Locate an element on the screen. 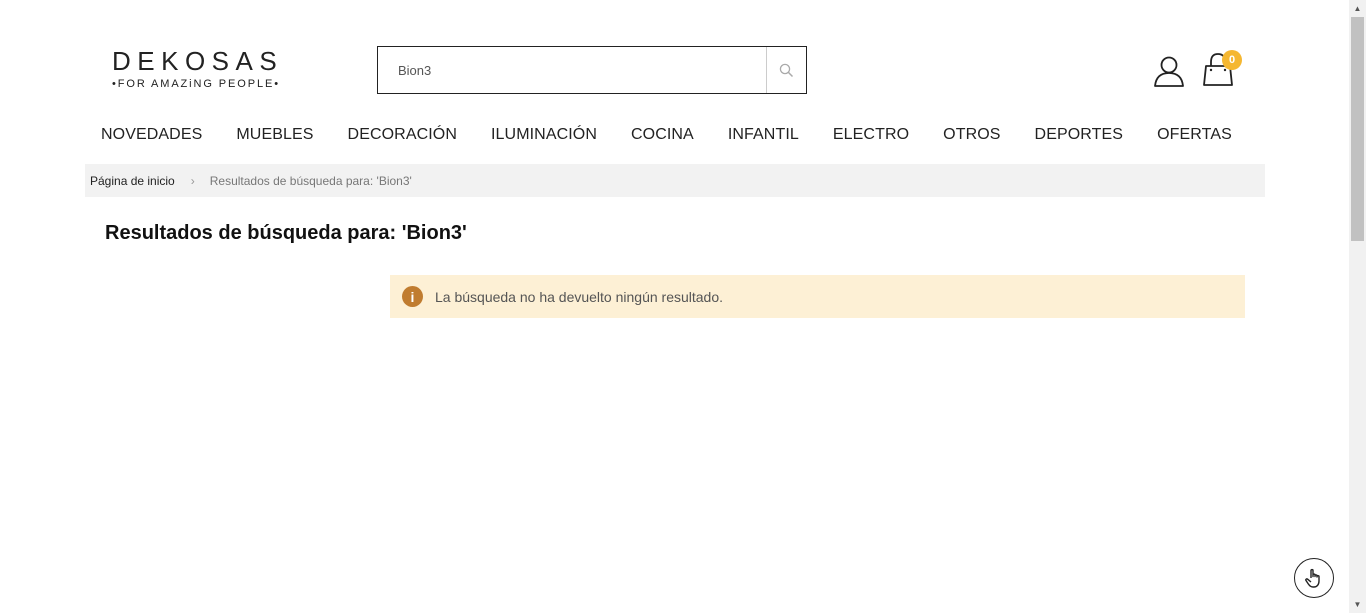 This screenshot has width=1366, height=613. account-button is located at coordinates (1169, 71).